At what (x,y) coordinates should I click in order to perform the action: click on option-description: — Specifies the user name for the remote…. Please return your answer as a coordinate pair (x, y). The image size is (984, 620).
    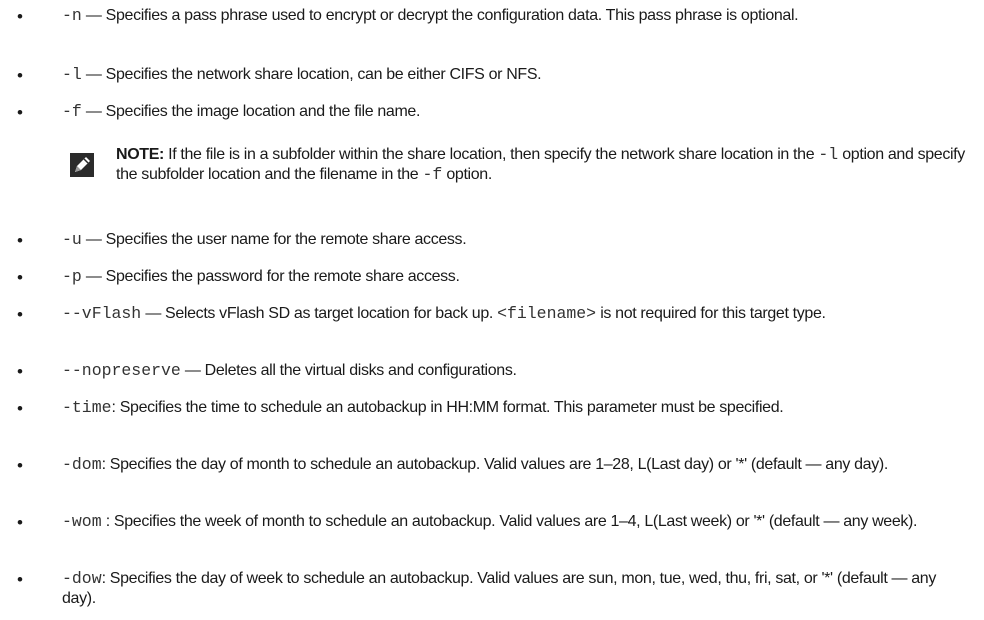
    Looking at the image, I should click on (274, 239).